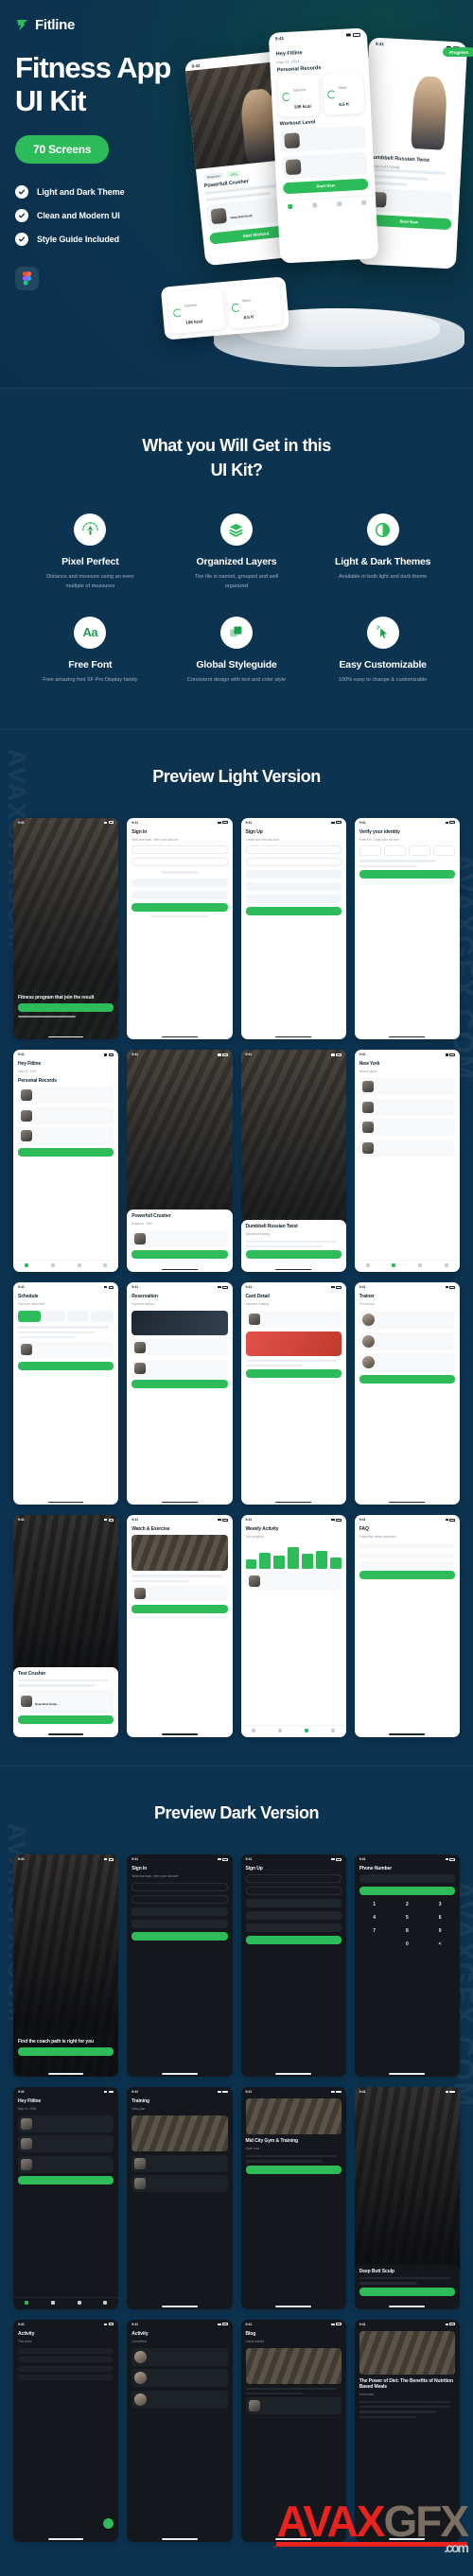 The height and width of the screenshot is (2576, 473). What do you see at coordinates (293, 1626) in the screenshot?
I see `screen-weekly-activity: 9:41 Weekly Activity Your progress` at bounding box center [293, 1626].